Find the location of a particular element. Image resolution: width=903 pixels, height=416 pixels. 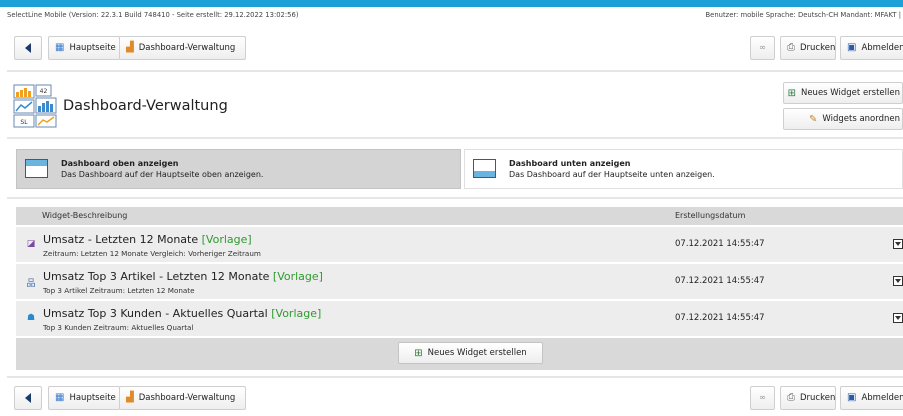

layout-top-icon is located at coordinates (36, 168).